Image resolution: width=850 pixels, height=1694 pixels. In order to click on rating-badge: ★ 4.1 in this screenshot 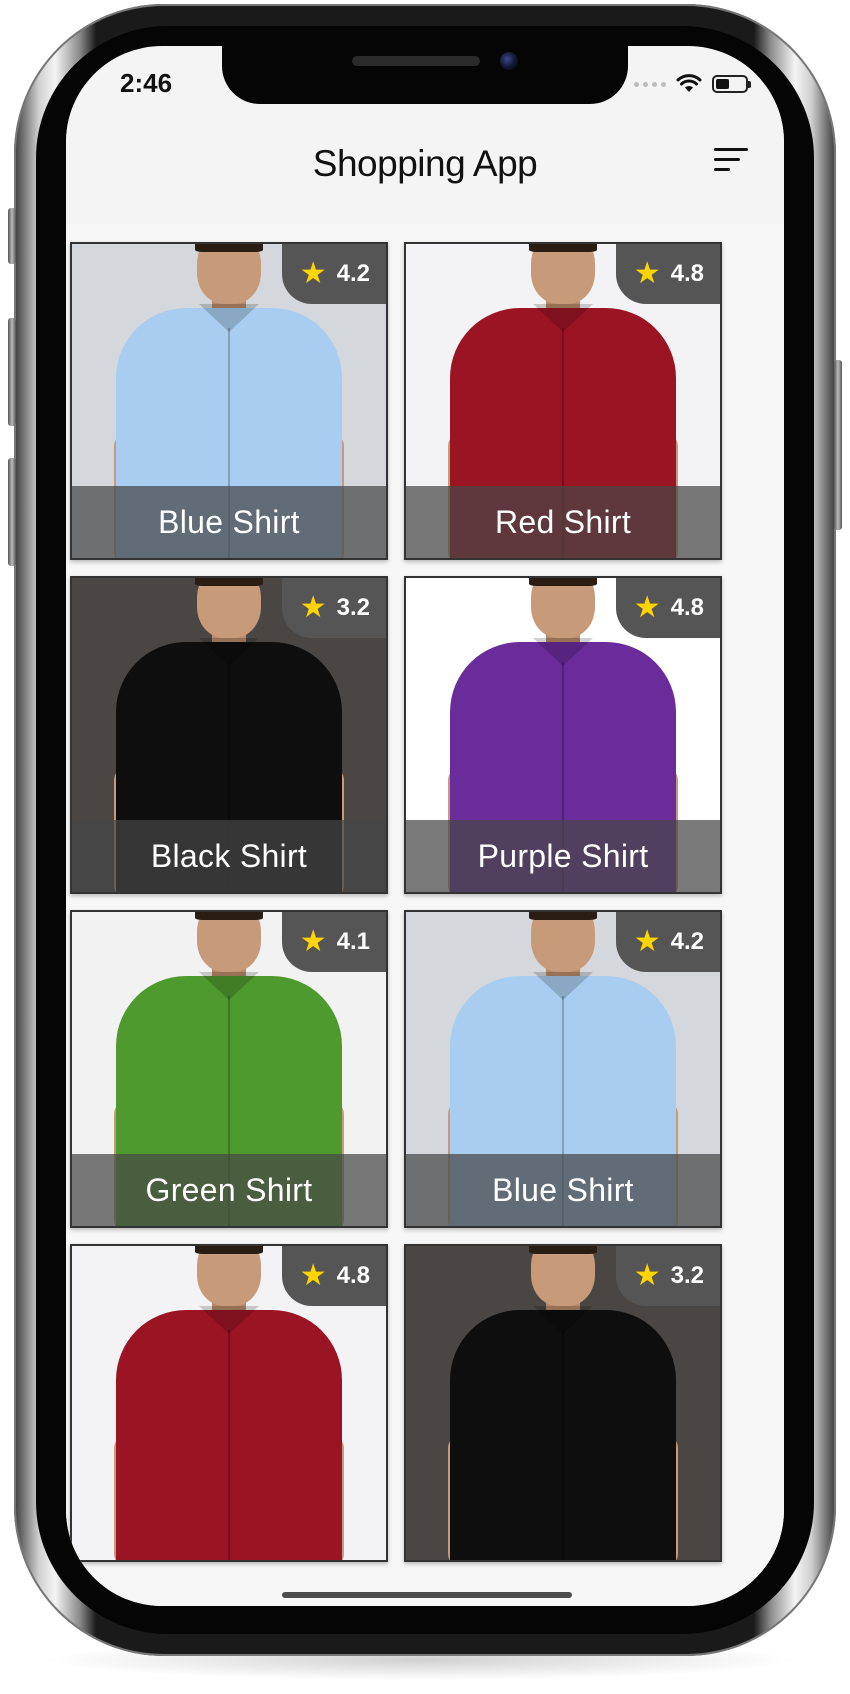, I will do `click(333, 942)`.